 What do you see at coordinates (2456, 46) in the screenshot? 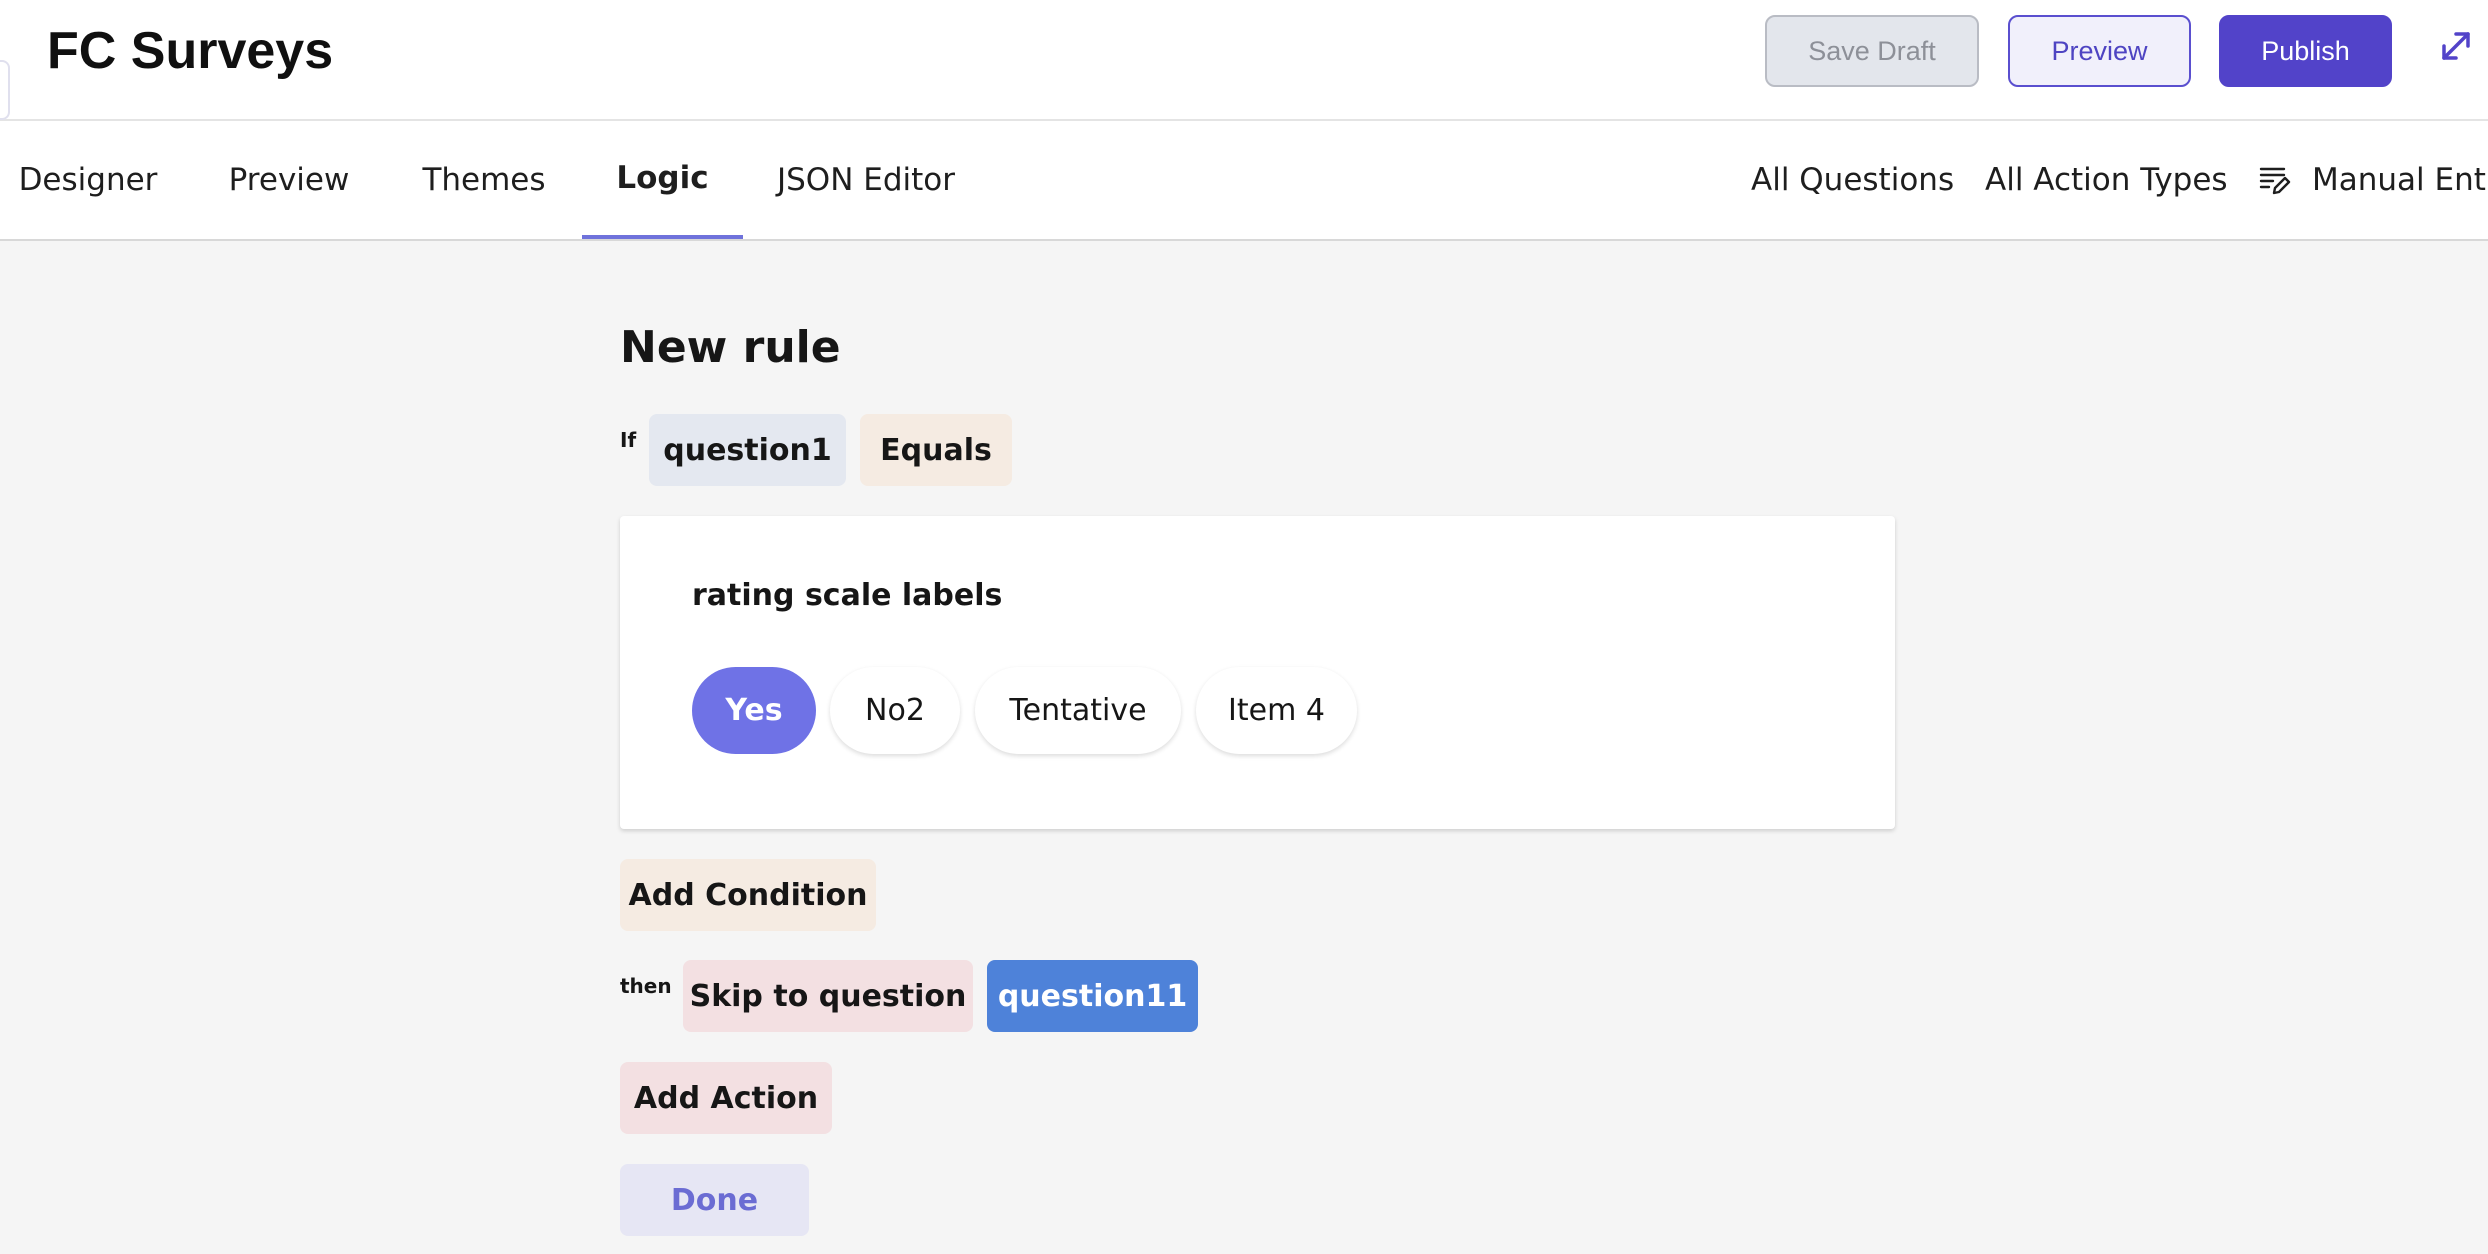
I see `expand-icon` at bounding box center [2456, 46].